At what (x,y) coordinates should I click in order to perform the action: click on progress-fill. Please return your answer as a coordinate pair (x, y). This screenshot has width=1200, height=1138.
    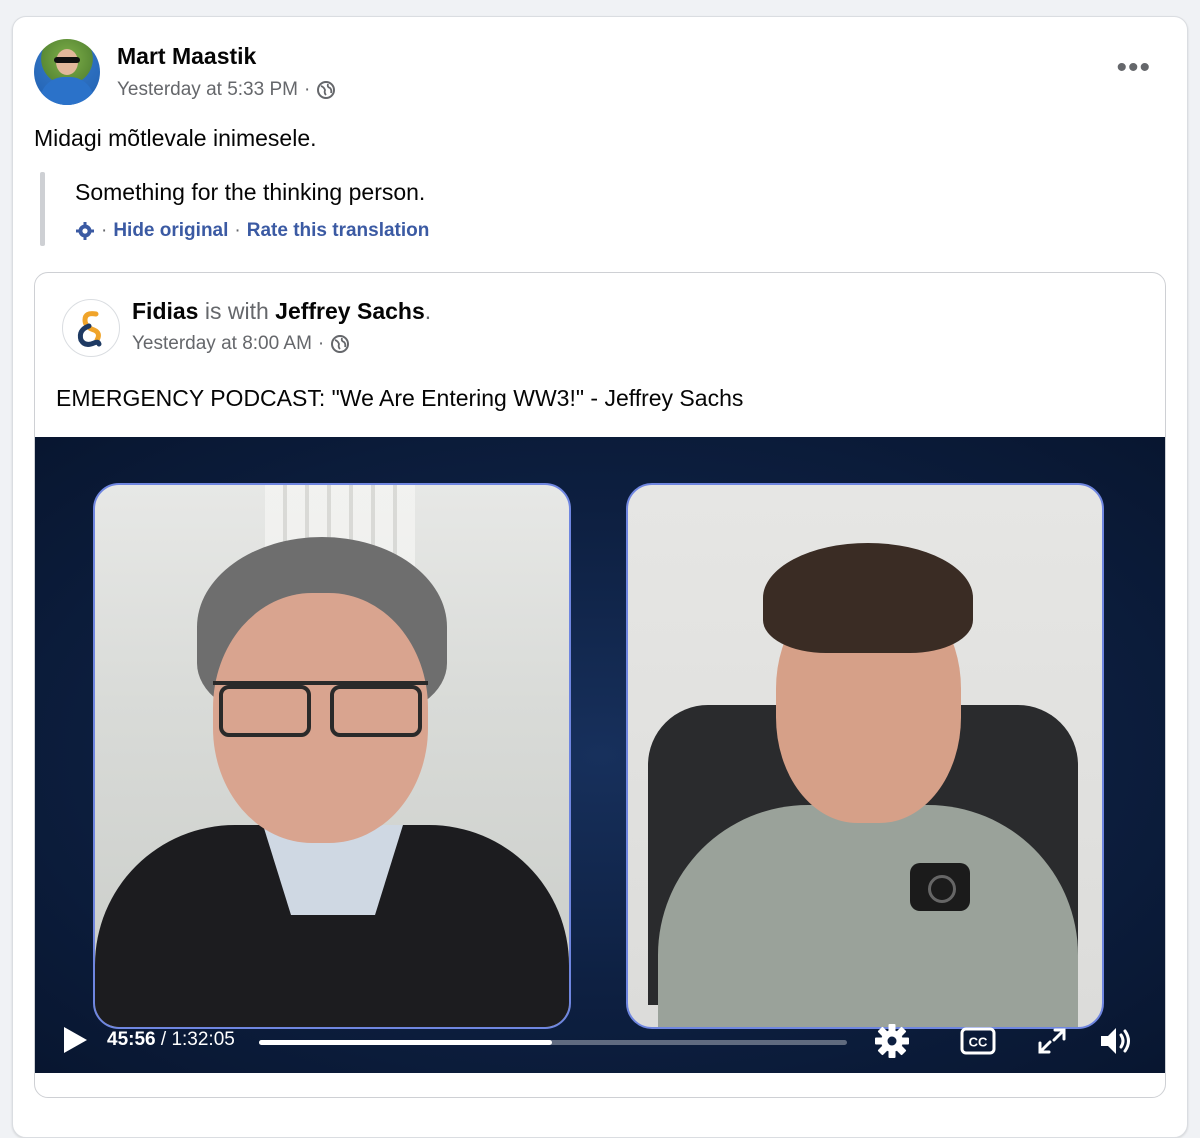
    Looking at the image, I should click on (405, 1042).